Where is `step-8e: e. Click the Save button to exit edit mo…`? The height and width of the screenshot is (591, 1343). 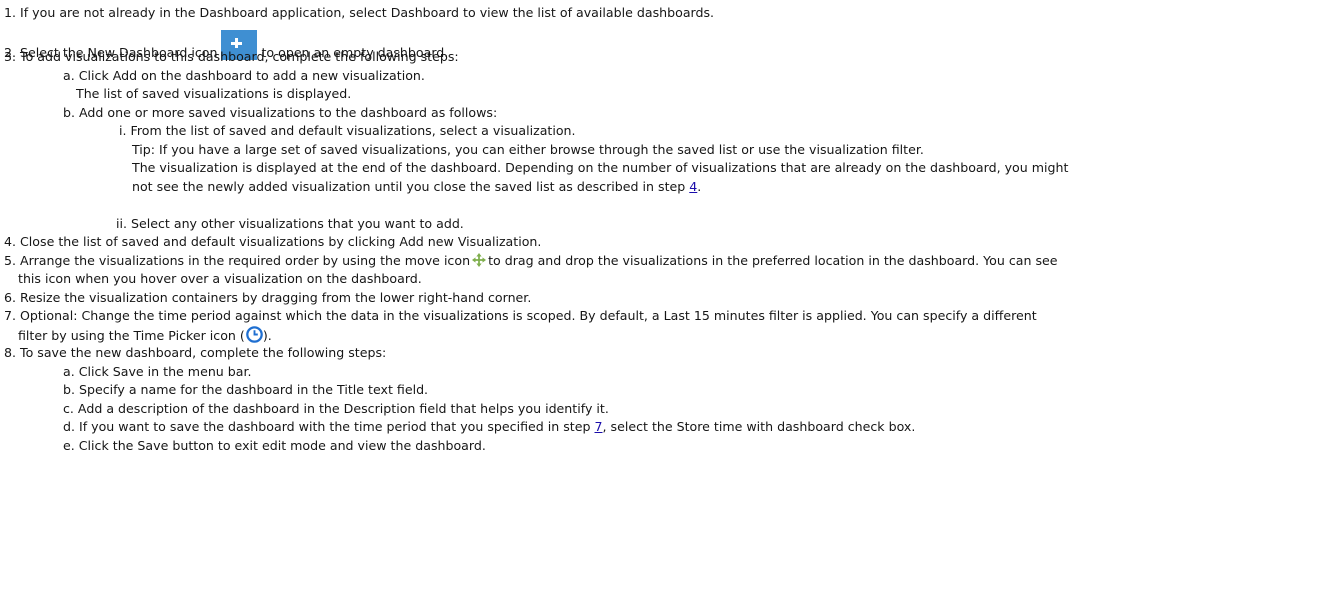
step-8e: e. Click the Save button to exit edit mo… is located at coordinates (274, 445).